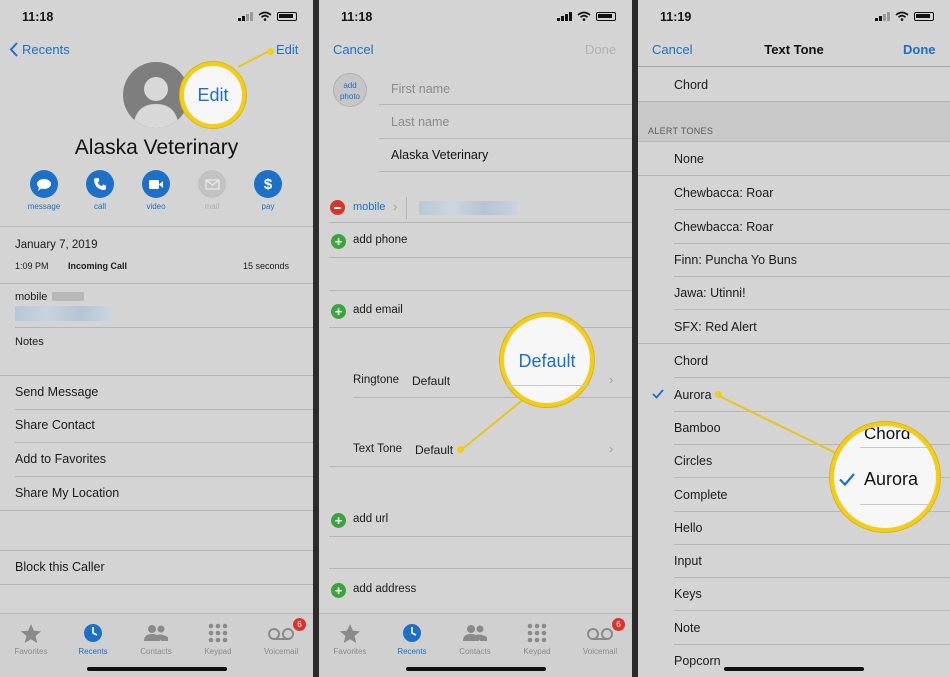  Describe the element at coordinates (156, 651) in the screenshot. I see `tab-contacts-label: Contacts` at that location.